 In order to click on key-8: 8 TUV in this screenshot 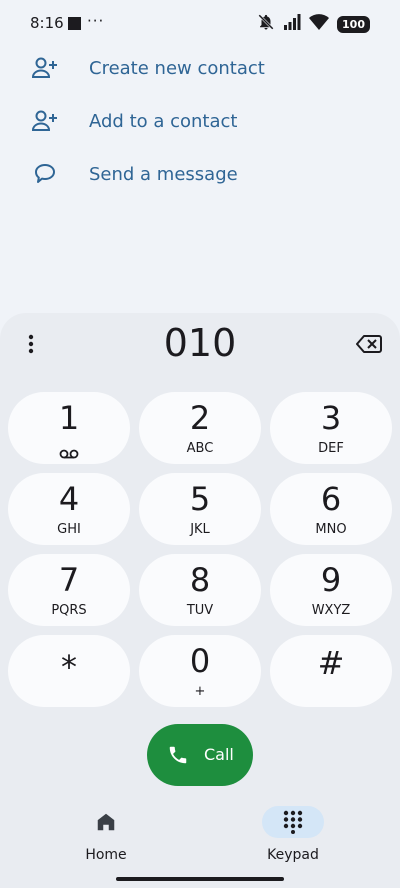, I will do `click(200, 590)`.